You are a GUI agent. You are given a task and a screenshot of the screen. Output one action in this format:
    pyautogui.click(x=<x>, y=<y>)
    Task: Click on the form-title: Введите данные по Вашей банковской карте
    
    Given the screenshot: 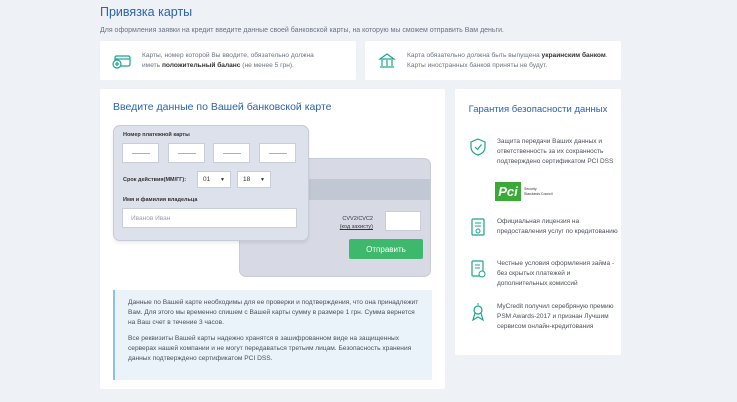 What is the action you would take?
    pyautogui.click(x=222, y=107)
    